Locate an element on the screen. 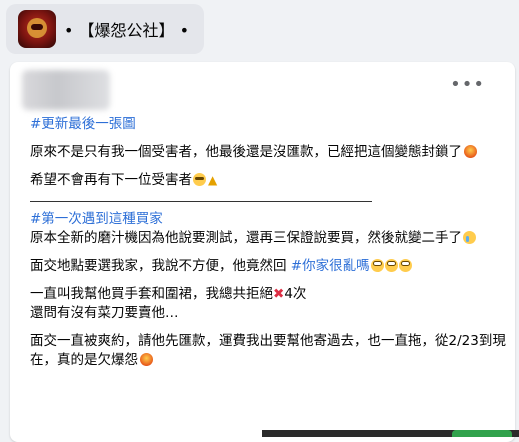  para-1: 原本全新的磨汁機因為他說要測試，還再三保證說要買，然後就變二手了 is located at coordinates (269, 238).